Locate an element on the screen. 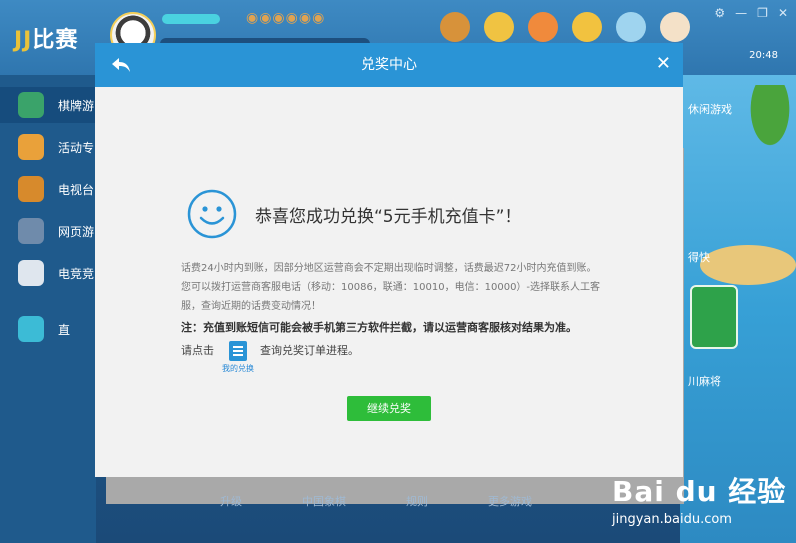 The height and width of the screenshot is (543, 796). sidebar-item-label: 网页游 is located at coordinates (76, 231).